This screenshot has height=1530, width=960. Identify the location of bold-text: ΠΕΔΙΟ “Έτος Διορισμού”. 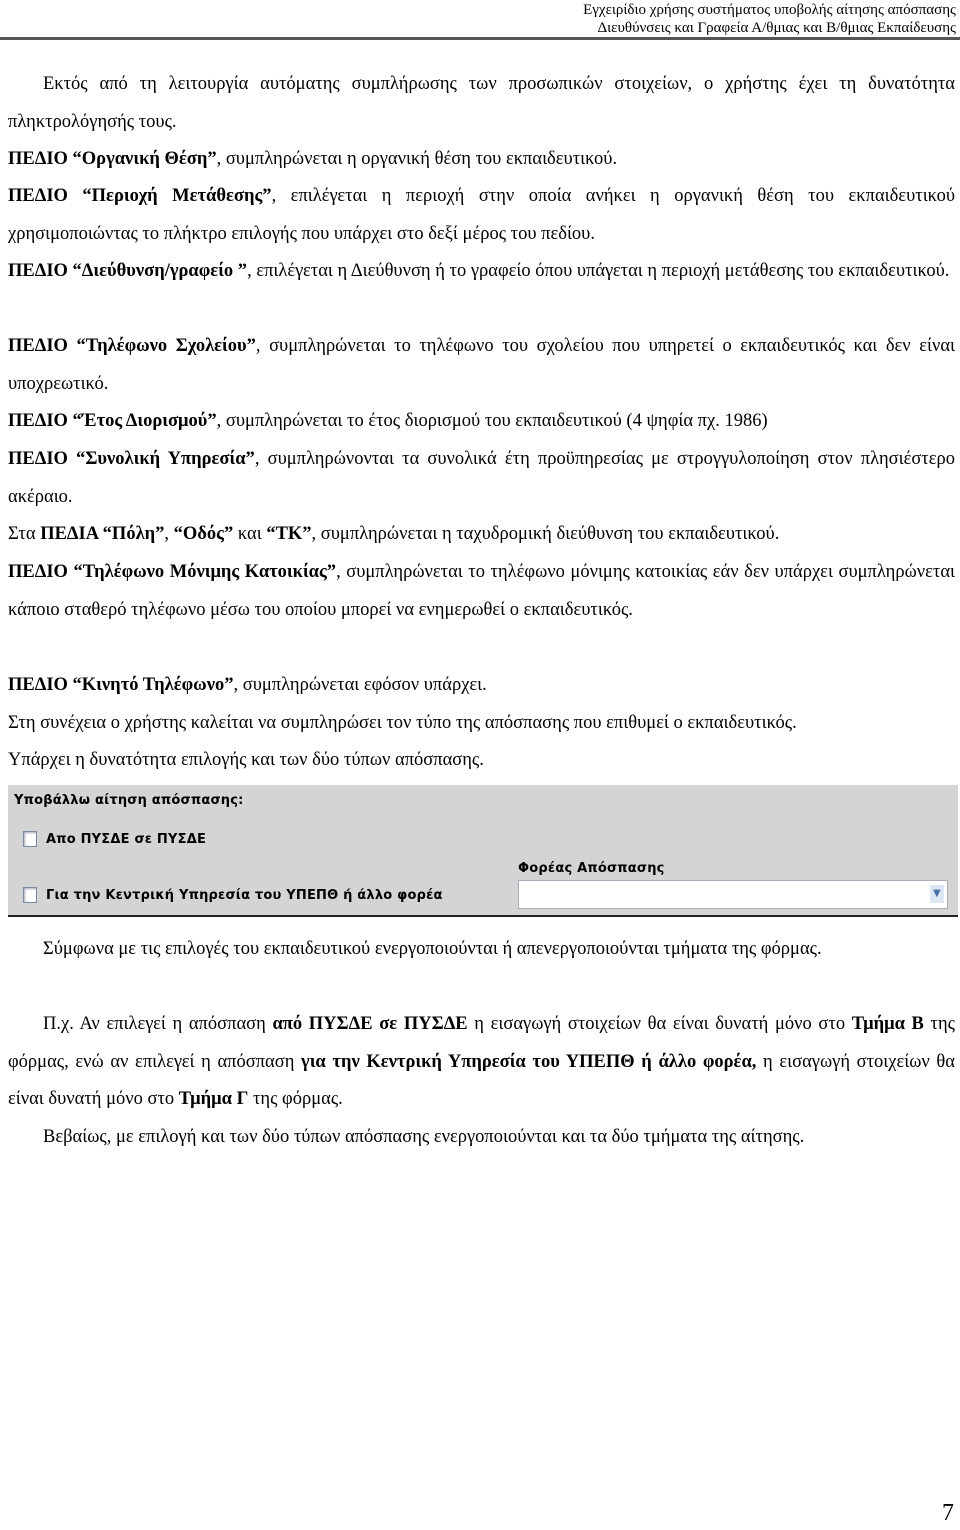
(112, 421).